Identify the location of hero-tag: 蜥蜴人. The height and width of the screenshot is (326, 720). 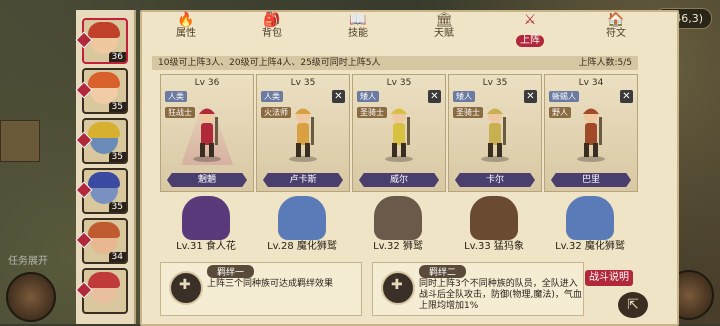
(564, 96).